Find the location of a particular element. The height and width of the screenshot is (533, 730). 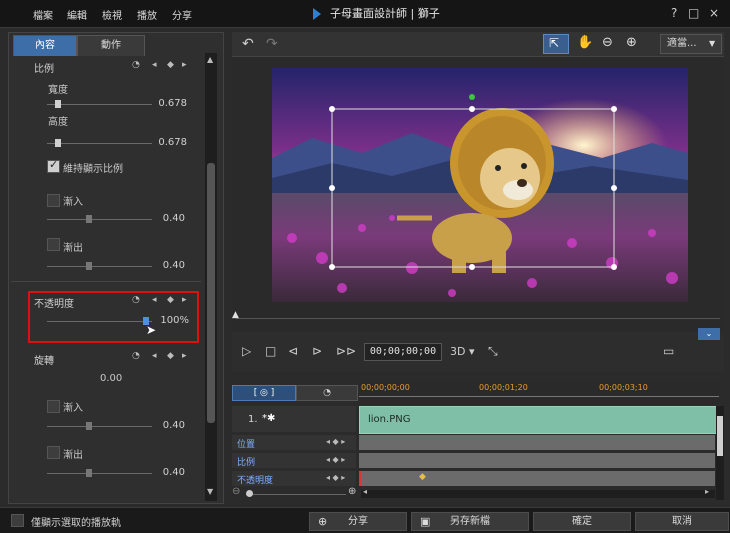

undo-icon: ↶ is located at coordinates (248, 44).